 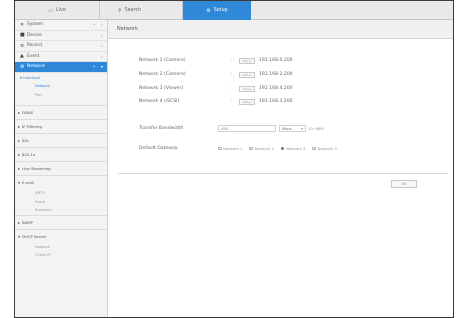 I want to click on gateway-radio-label: Network 2, so click(x=264, y=148).